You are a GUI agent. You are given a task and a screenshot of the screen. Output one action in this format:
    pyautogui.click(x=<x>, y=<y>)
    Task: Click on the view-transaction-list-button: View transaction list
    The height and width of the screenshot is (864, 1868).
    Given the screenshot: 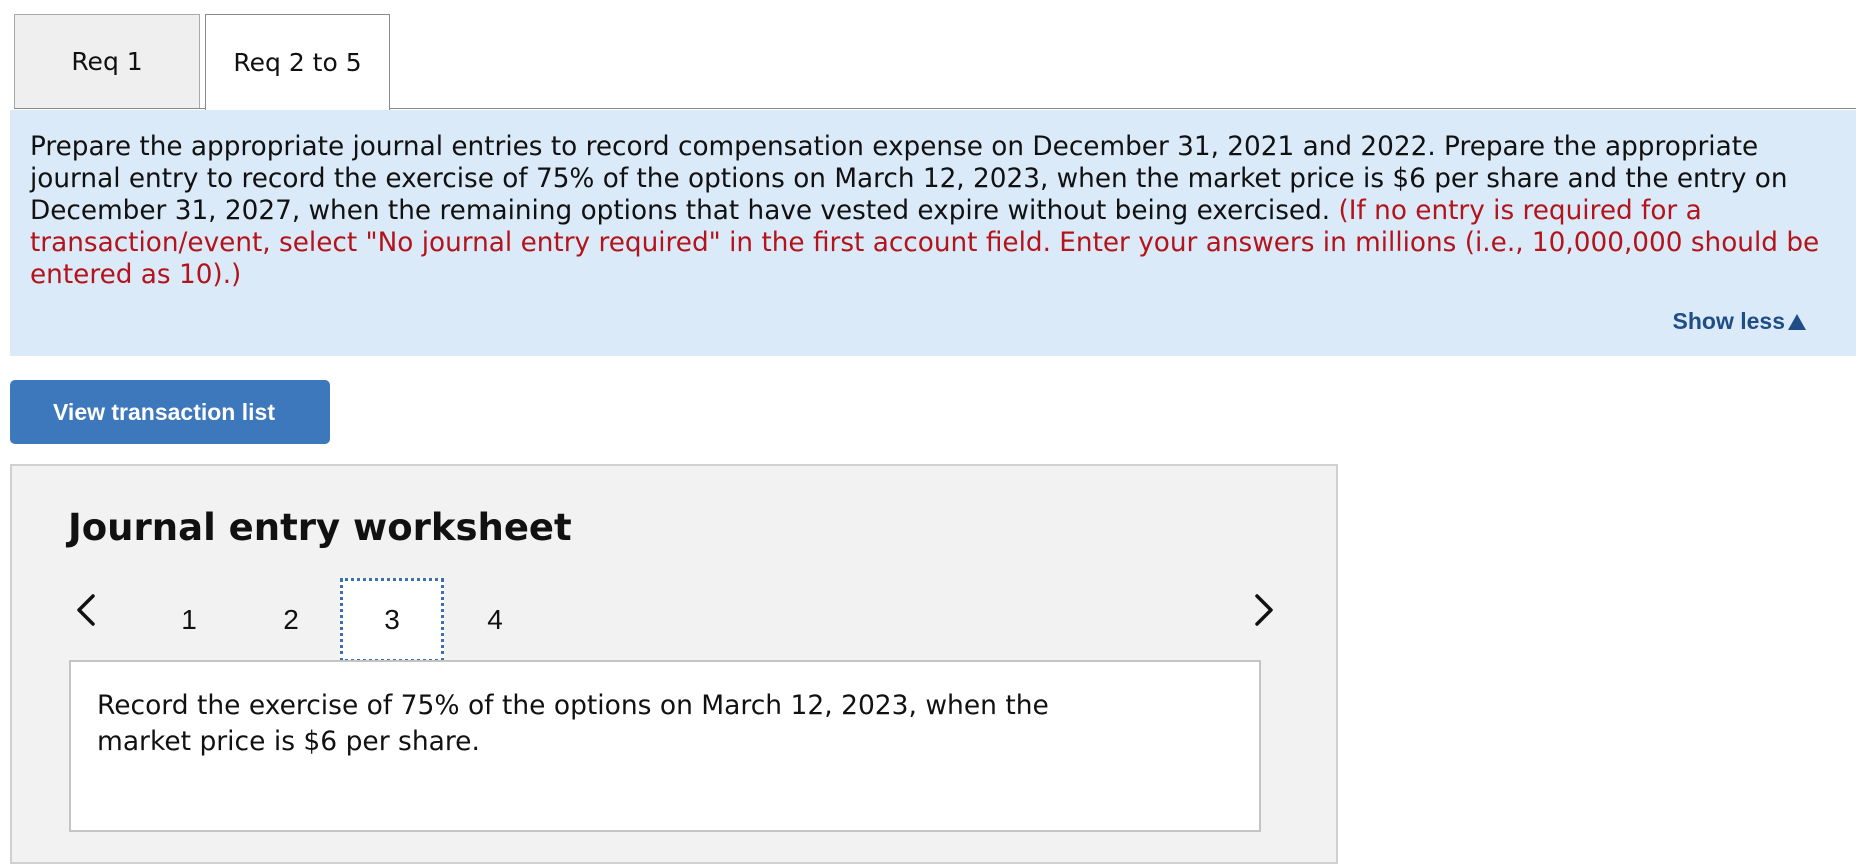 What is the action you would take?
    pyautogui.click(x=170, y=412)
    